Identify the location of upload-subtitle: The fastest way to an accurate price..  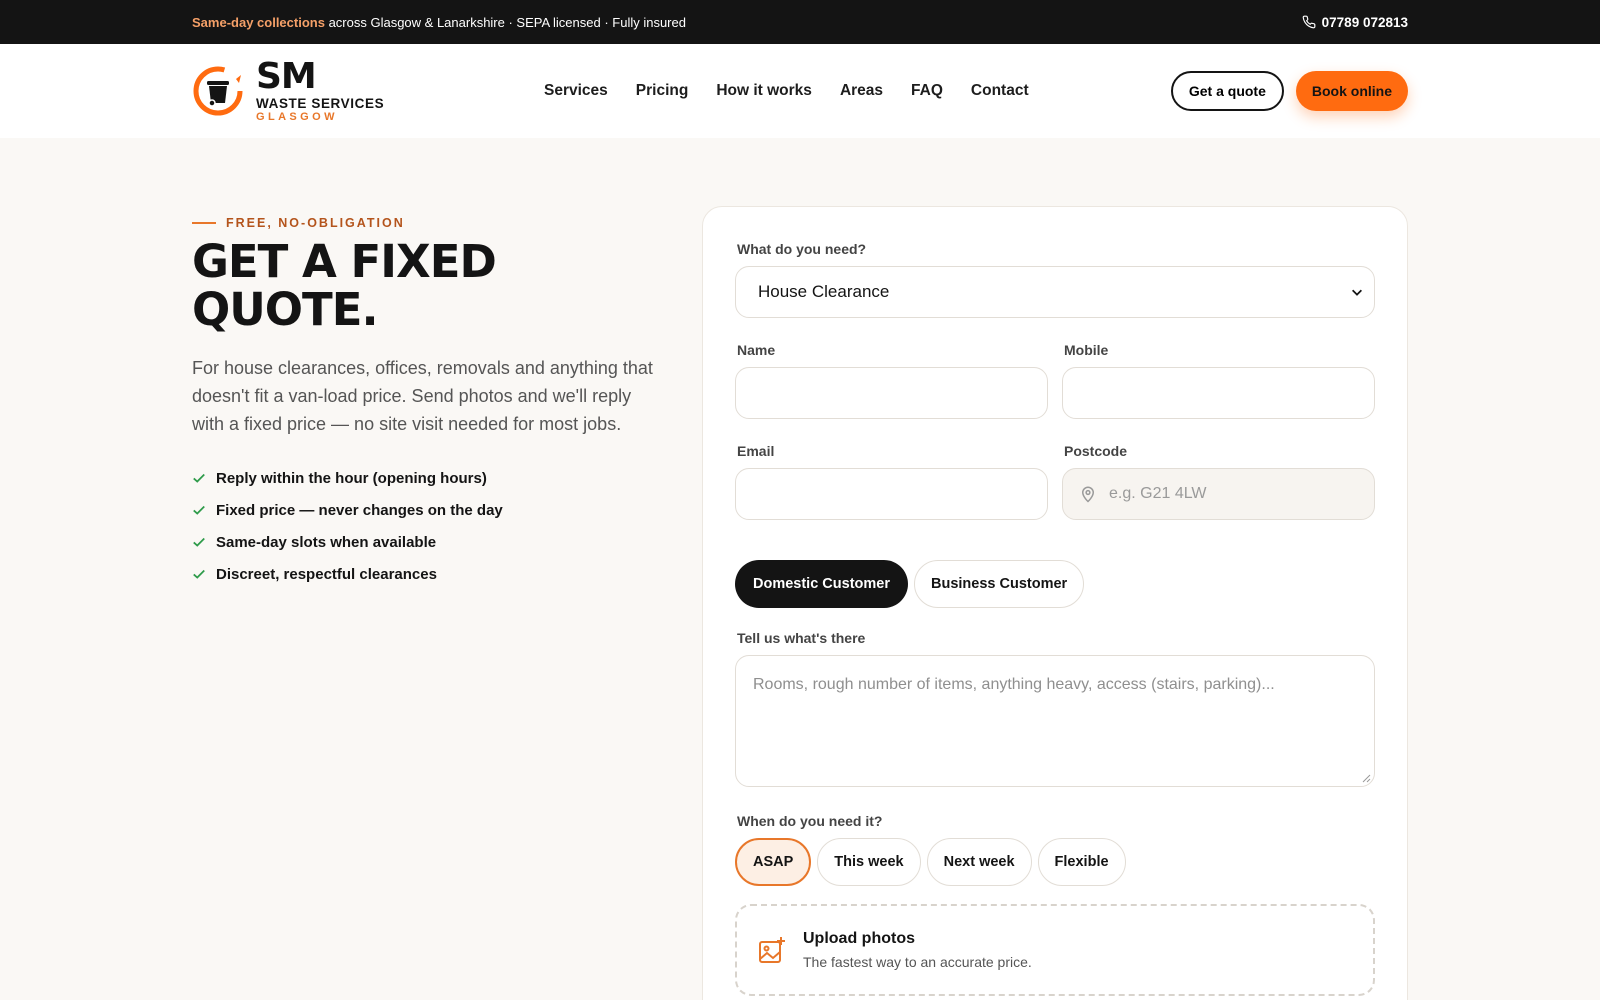
(917, 962).